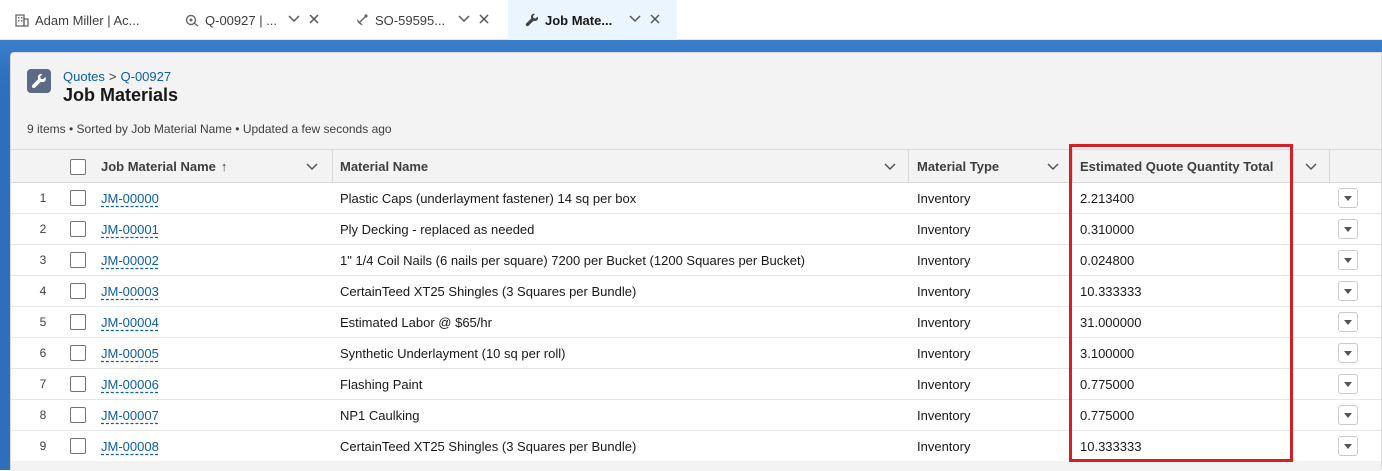  Describe the element at coordinates (362, 20) in the screenshot. I see `satellite-icon` at that location.